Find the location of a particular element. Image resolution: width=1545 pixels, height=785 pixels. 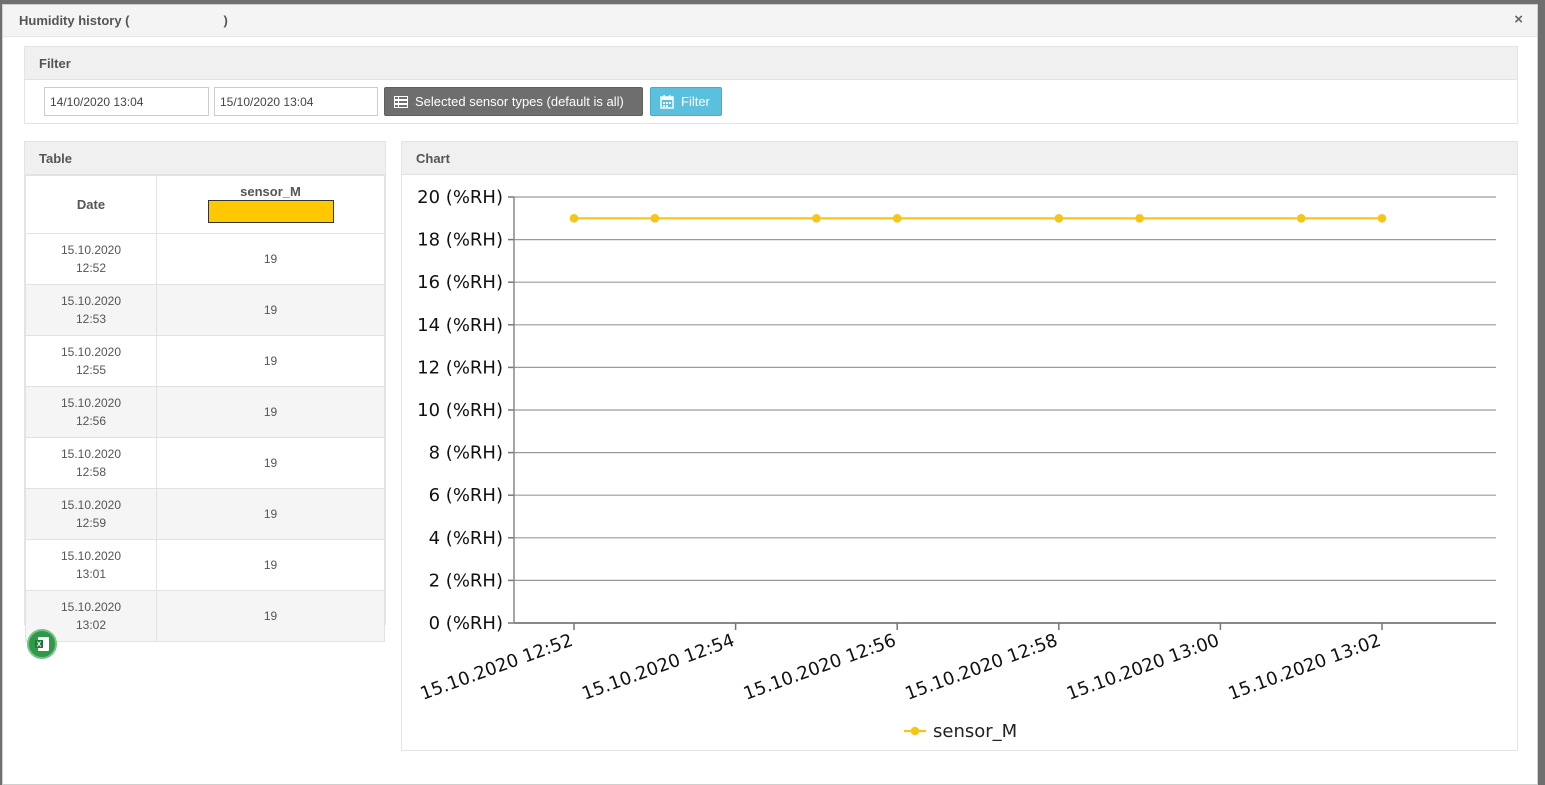

modal-title: Humidity history () is located at coordinates (123, 20).